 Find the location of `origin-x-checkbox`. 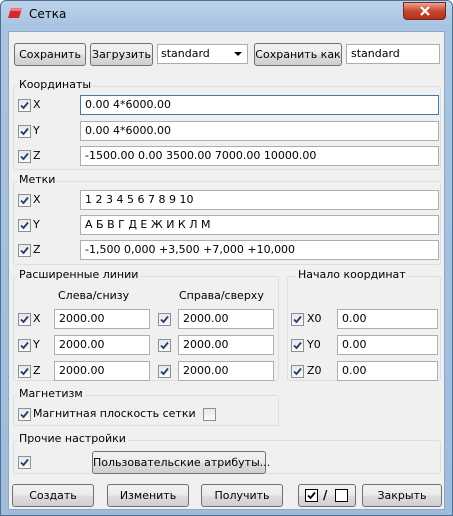

origin-x-checkbox is located at coordinates (297, 319).